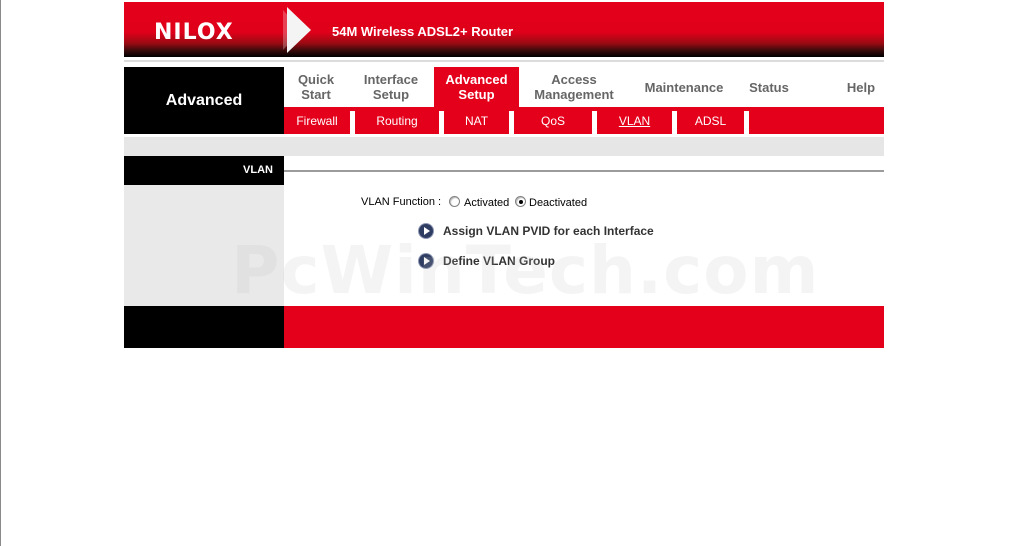 The image size is (1022, 546). I want to click on subtab-label: ADSL, so click(710, 120).